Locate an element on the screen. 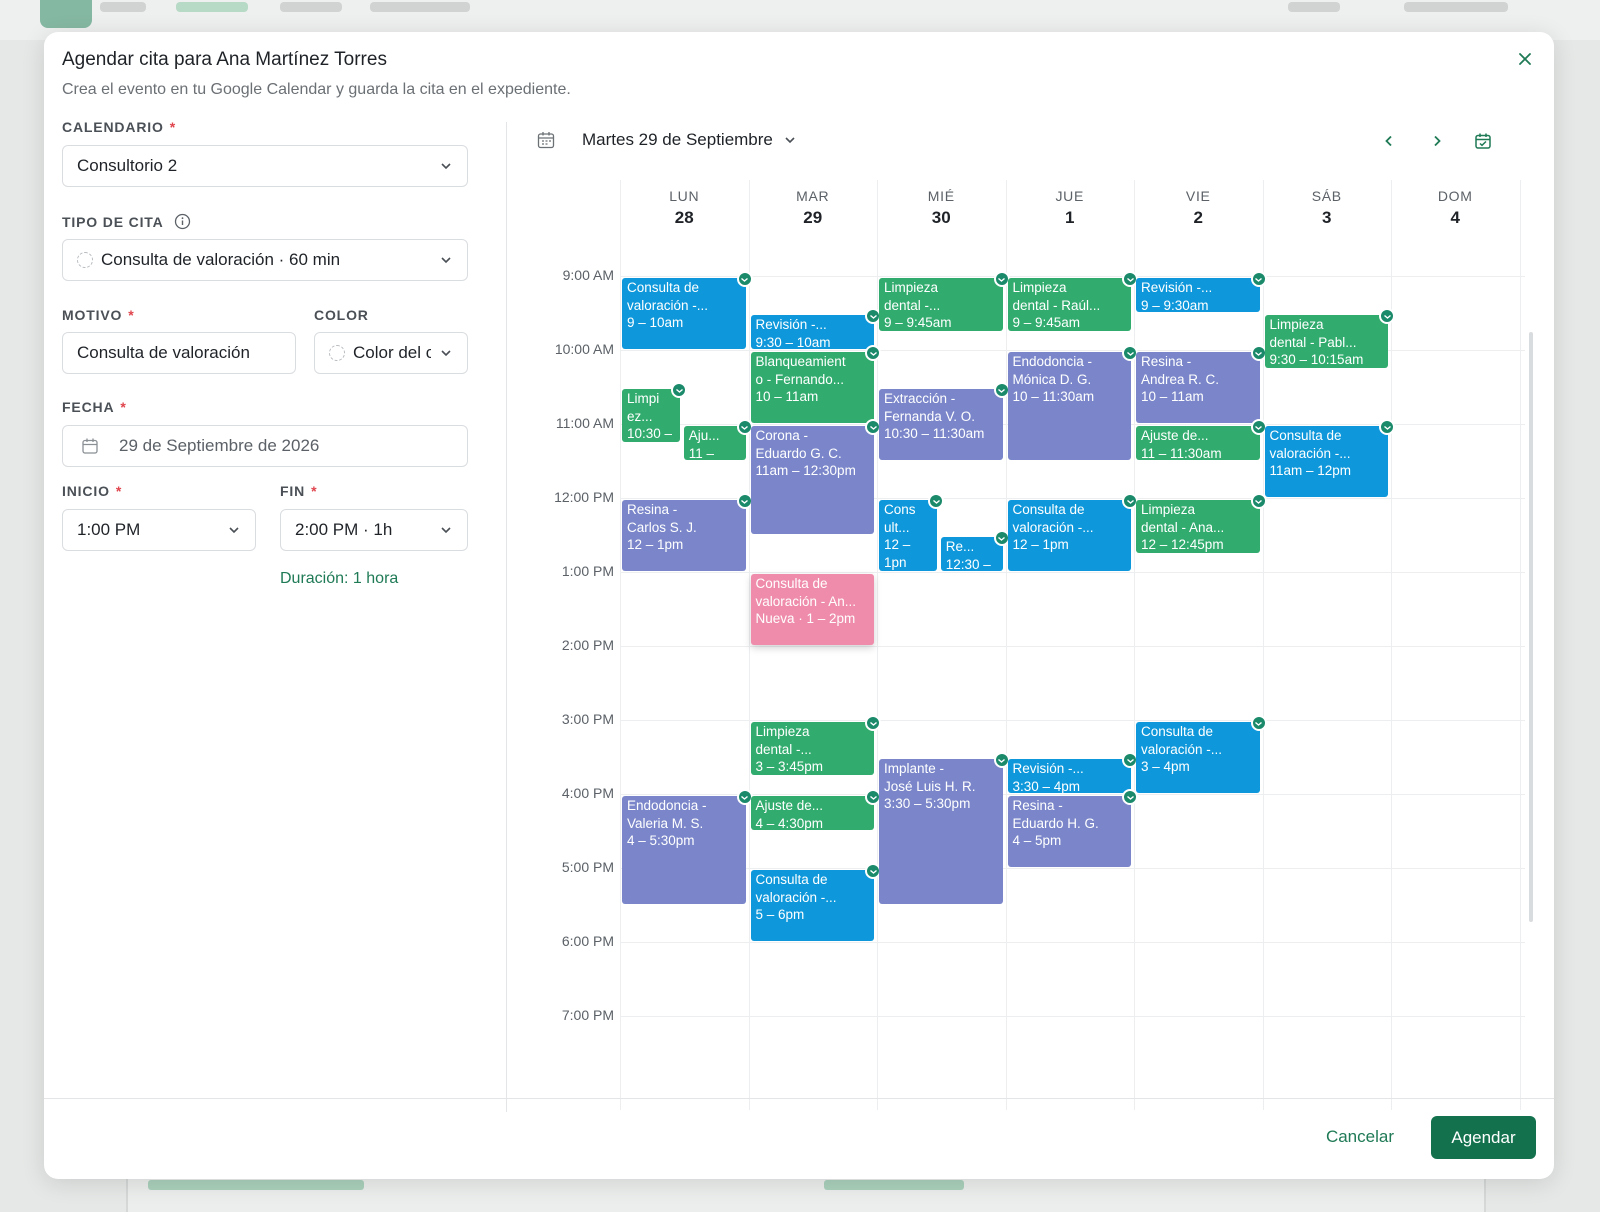 The height and width of the screenshot is (1212, 1600). day-name: MAR is located at coordinates (813, 196).